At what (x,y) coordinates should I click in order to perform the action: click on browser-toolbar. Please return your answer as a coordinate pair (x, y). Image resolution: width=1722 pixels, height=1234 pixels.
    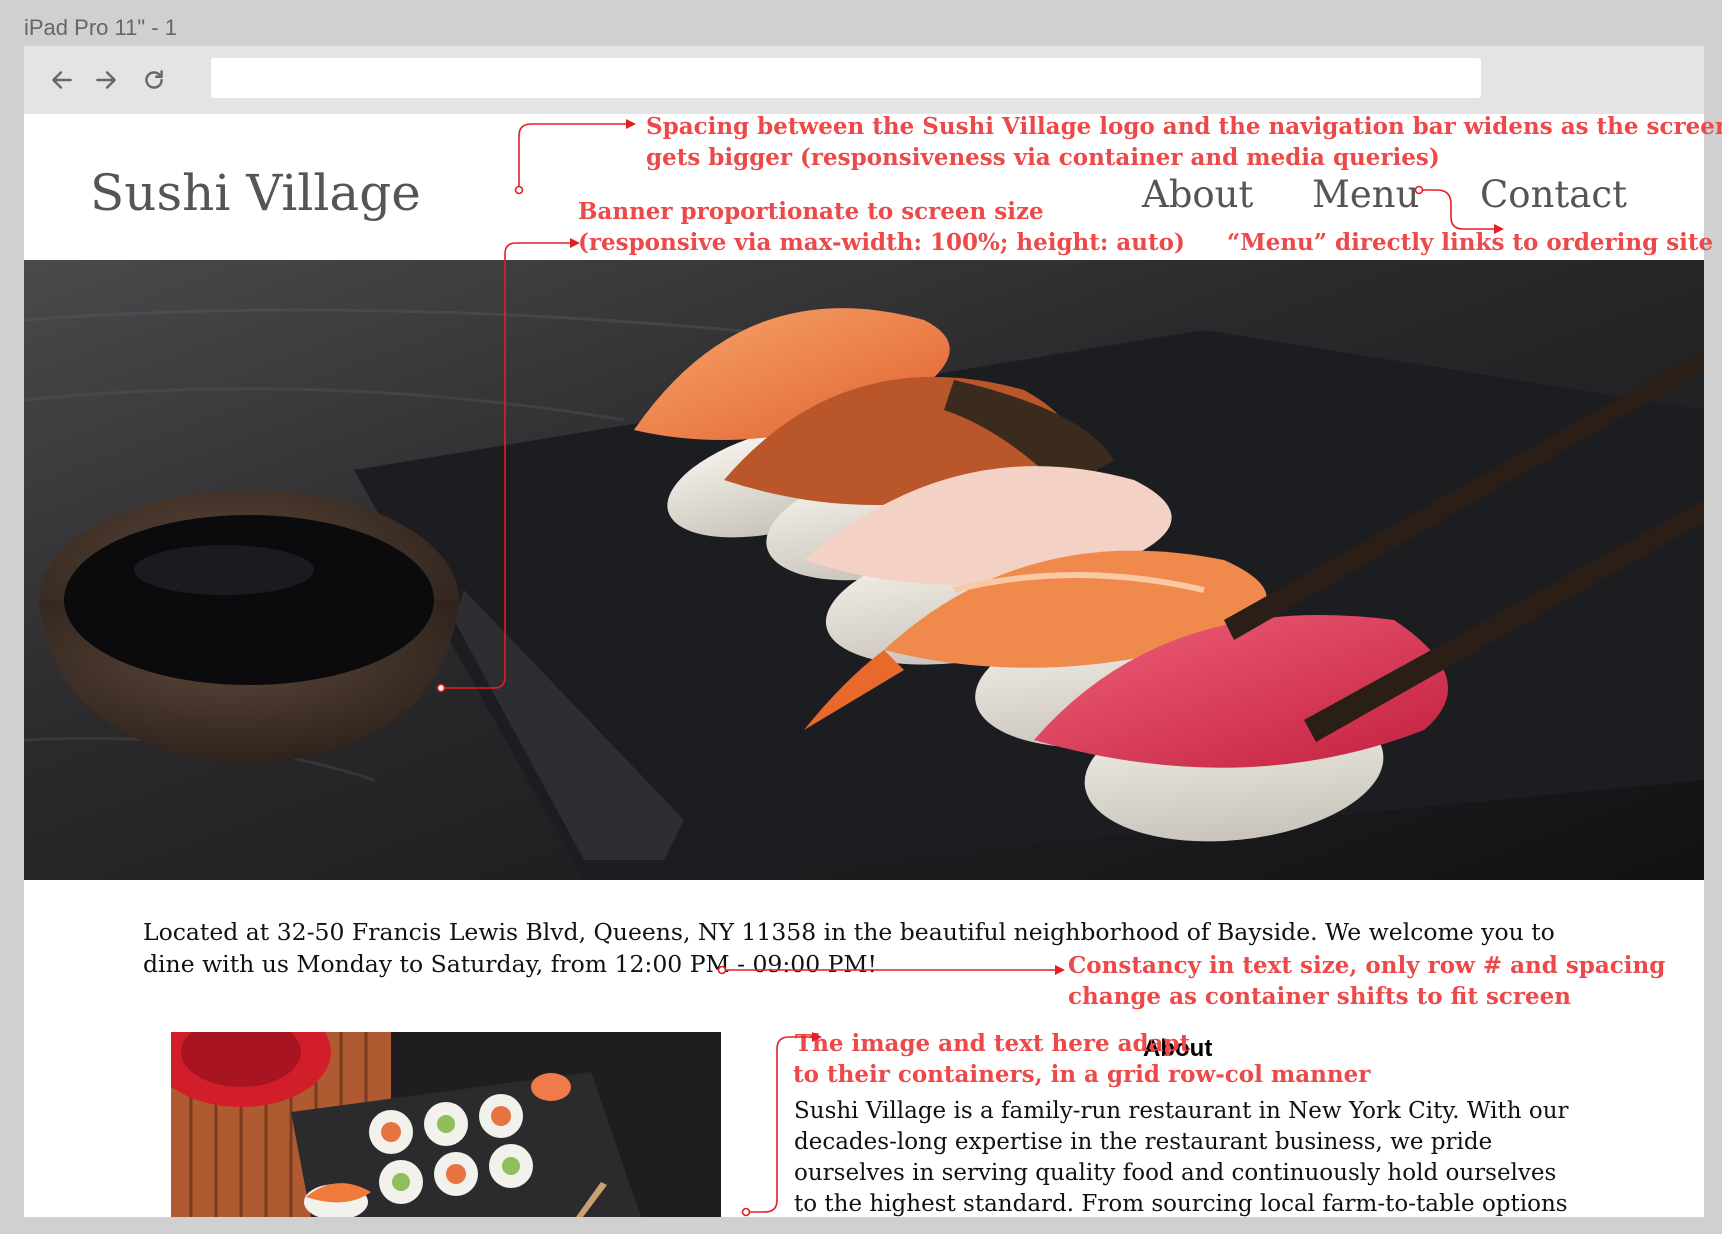
    Looking at the image, I should click on (864, 80).